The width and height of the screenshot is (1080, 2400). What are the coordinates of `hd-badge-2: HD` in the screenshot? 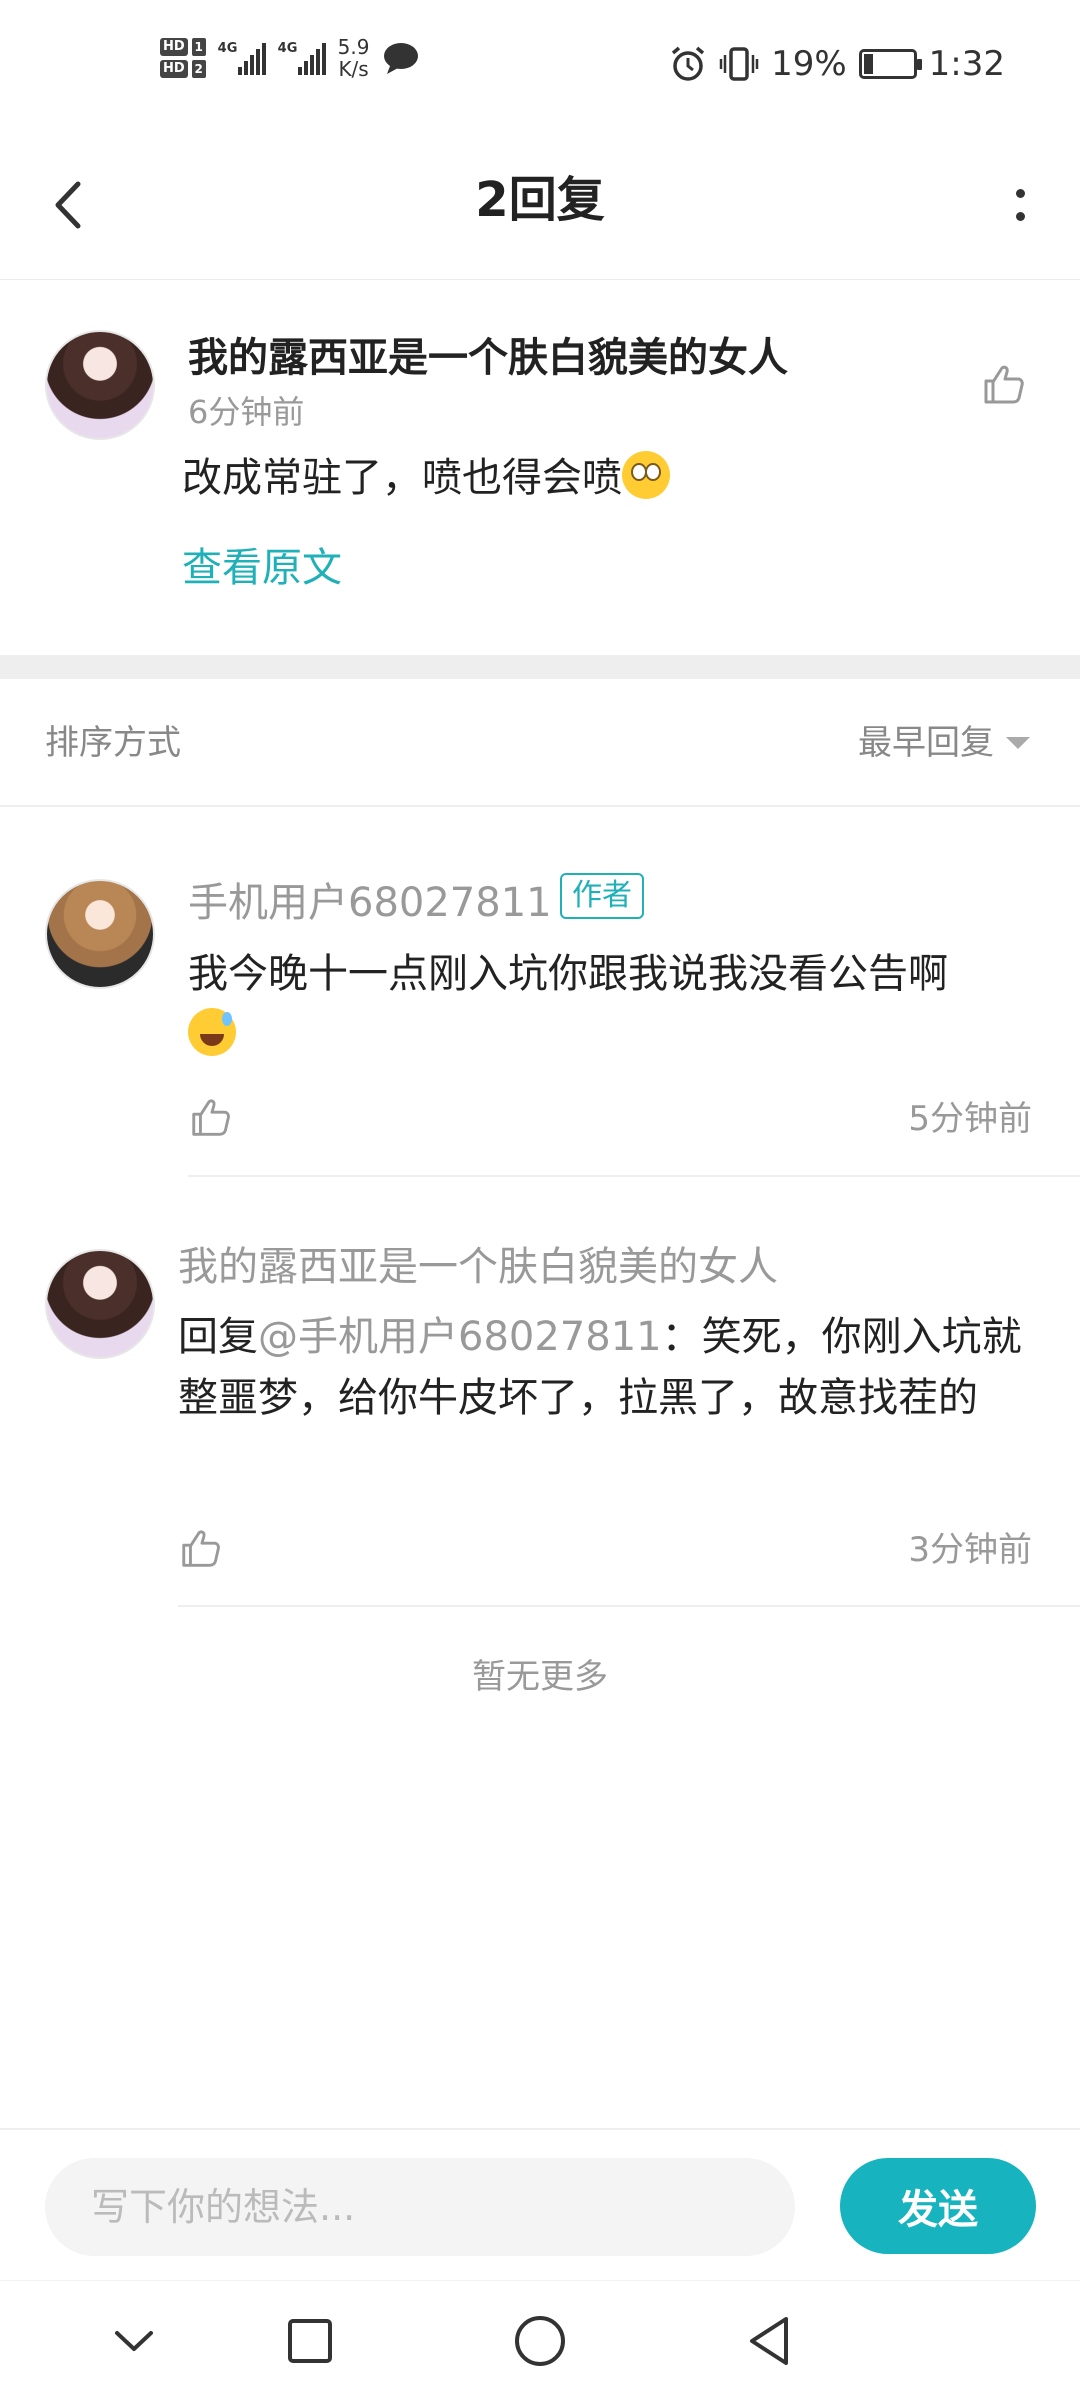 It's located at (174, 69).